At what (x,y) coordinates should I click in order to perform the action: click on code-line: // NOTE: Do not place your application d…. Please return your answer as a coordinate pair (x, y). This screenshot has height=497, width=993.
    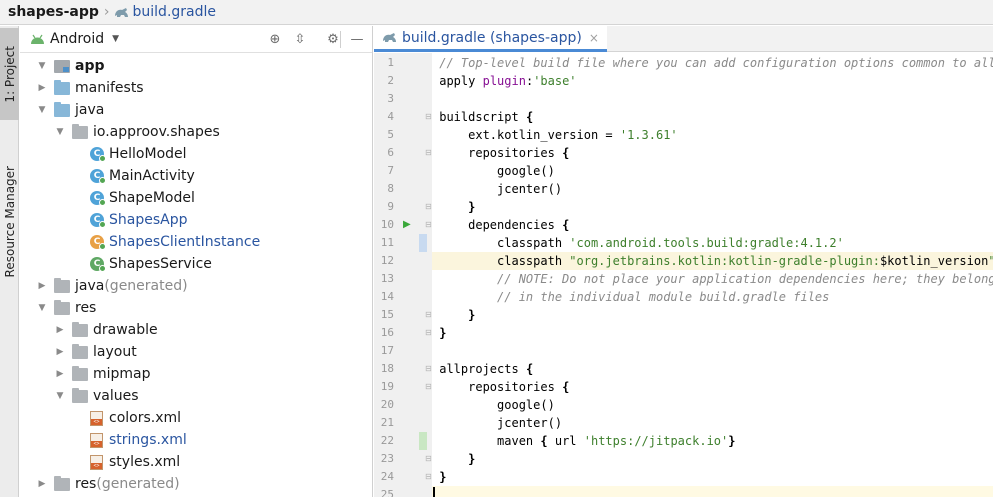
    Looking at the image, I should click on (712, 279).